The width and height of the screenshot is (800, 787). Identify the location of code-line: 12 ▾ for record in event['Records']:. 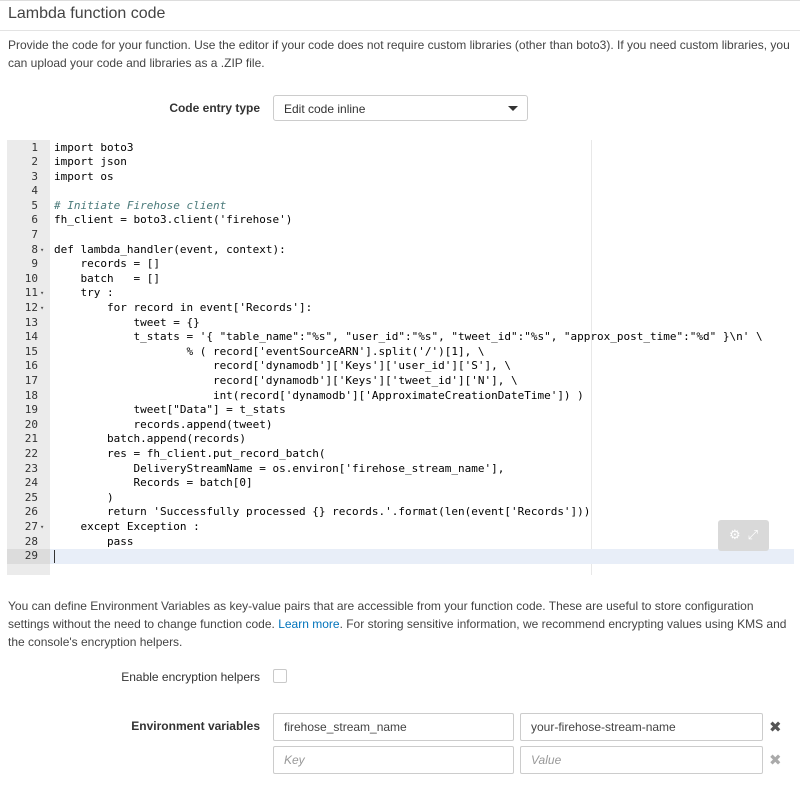
(400, 308).